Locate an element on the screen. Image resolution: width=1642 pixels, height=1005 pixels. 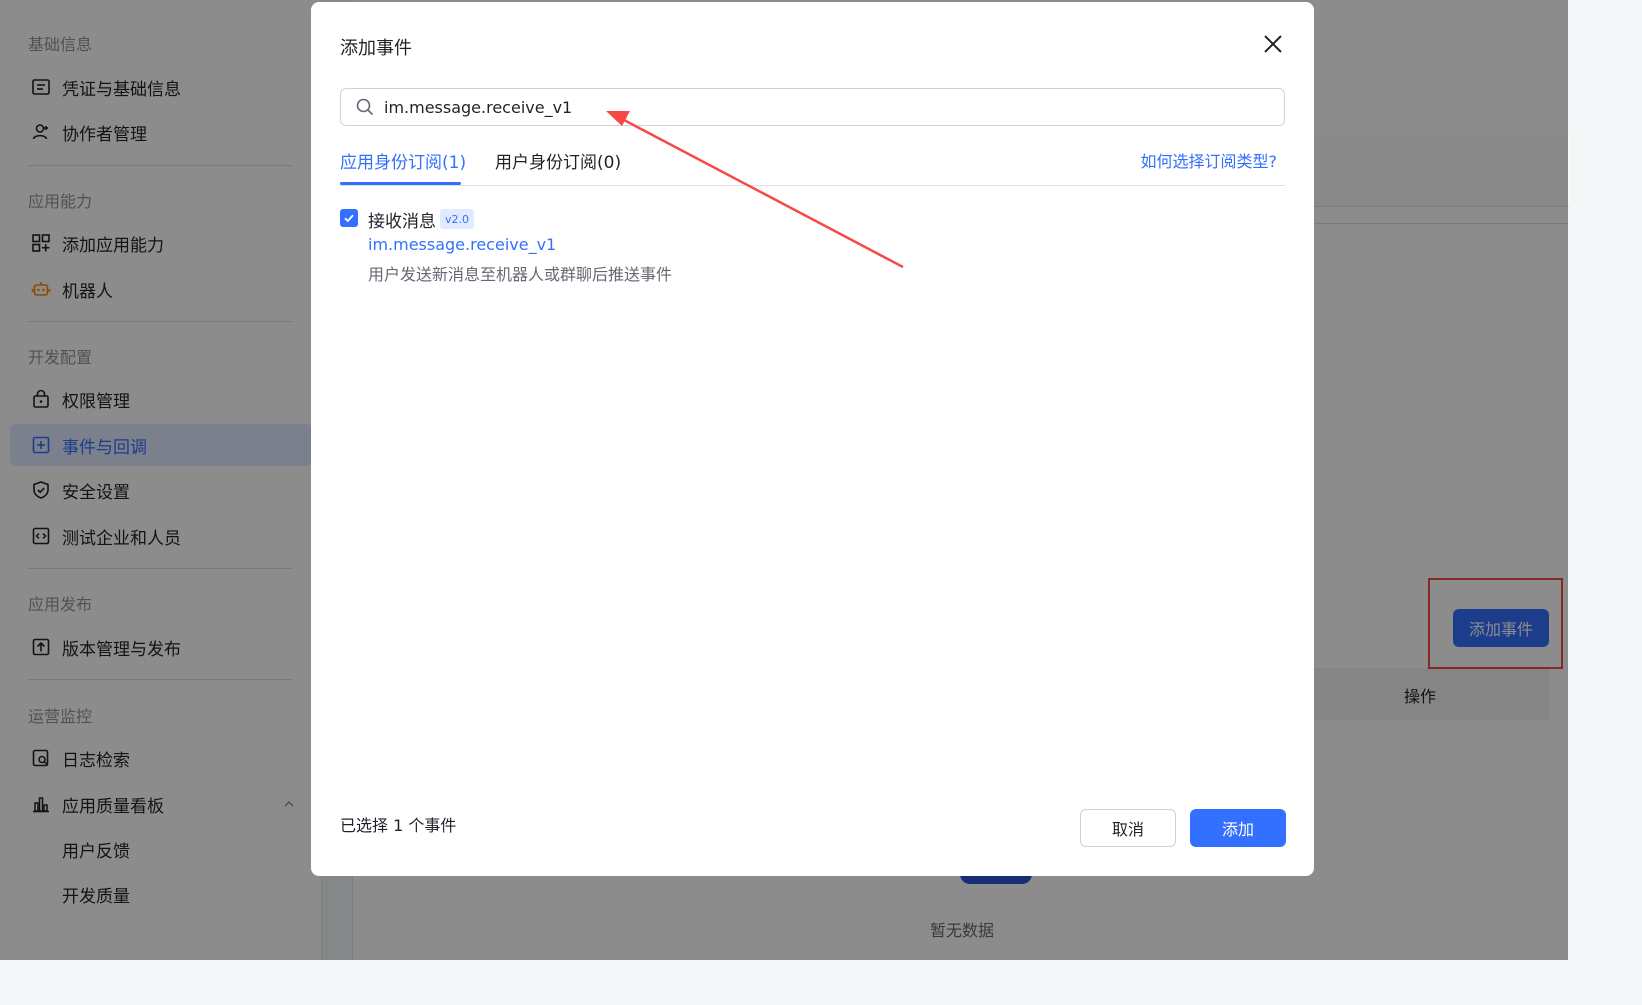
close-button is located at coordinates (1273, 46).